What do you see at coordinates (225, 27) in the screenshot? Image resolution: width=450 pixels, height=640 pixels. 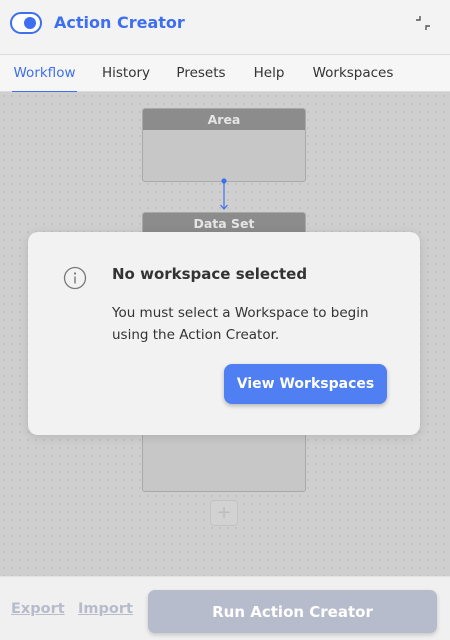 I see `header: Action Creator` at bounding box center [225, 27].